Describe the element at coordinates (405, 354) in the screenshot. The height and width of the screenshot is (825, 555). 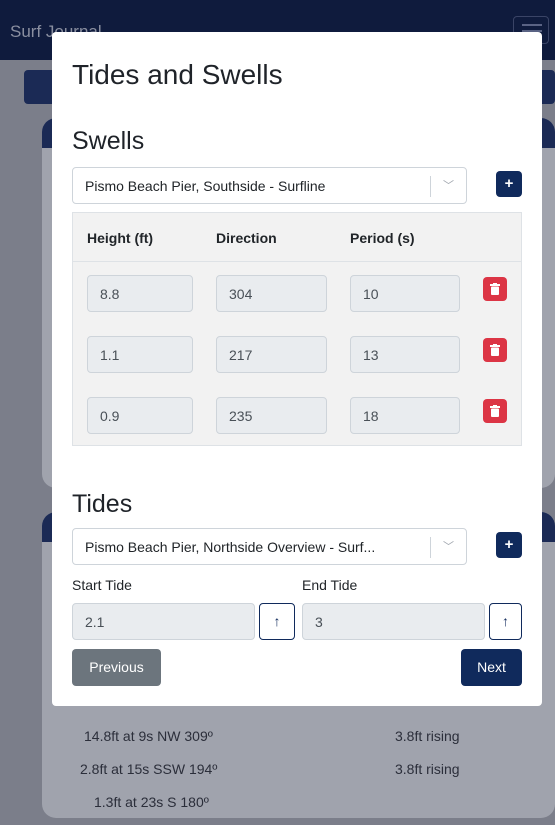
I see `period-field: 13` at that location.